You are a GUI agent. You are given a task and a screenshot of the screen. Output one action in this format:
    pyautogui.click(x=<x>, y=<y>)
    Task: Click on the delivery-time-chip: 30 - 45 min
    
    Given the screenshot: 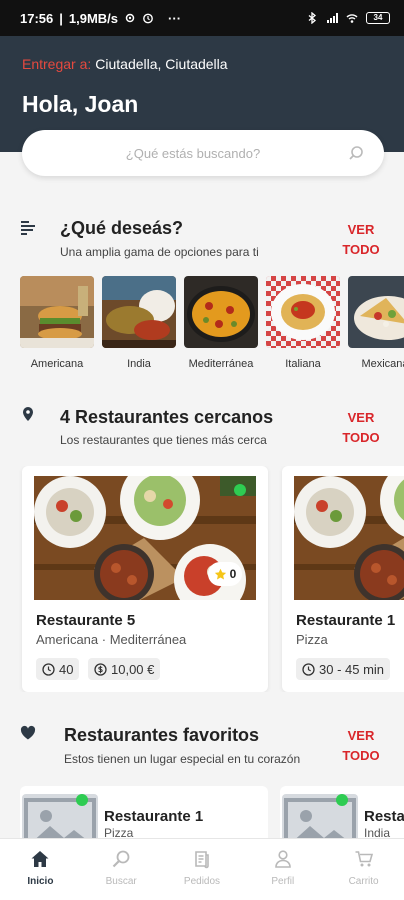 What is the action you would take?
    pyautogui.click(x=343, y=669)
    